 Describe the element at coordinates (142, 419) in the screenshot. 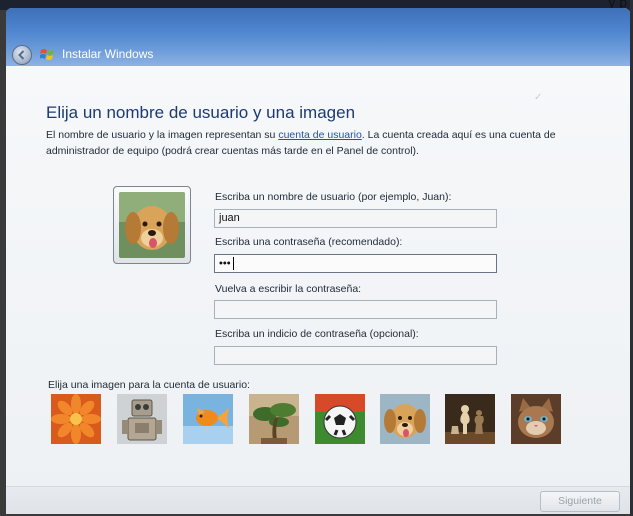

I see `robot-picture-icon` at that location.